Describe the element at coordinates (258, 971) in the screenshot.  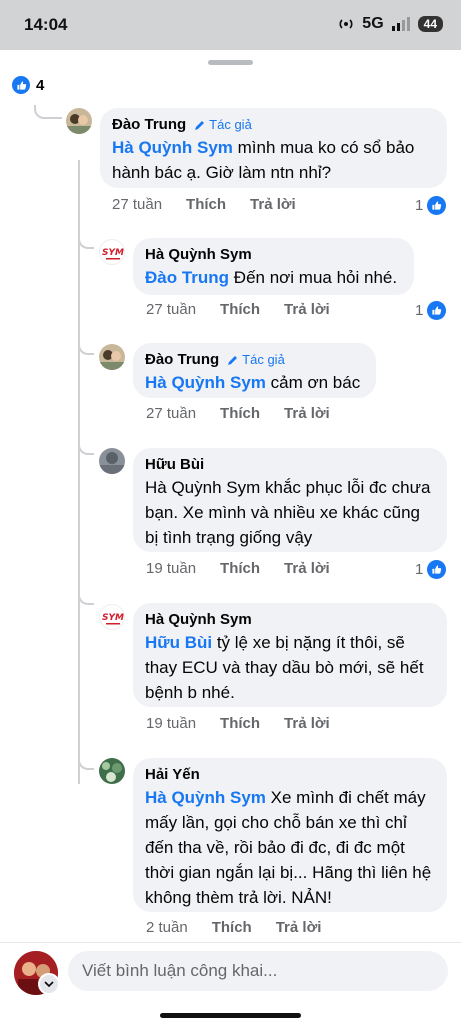
I see `comment-input` at that location.